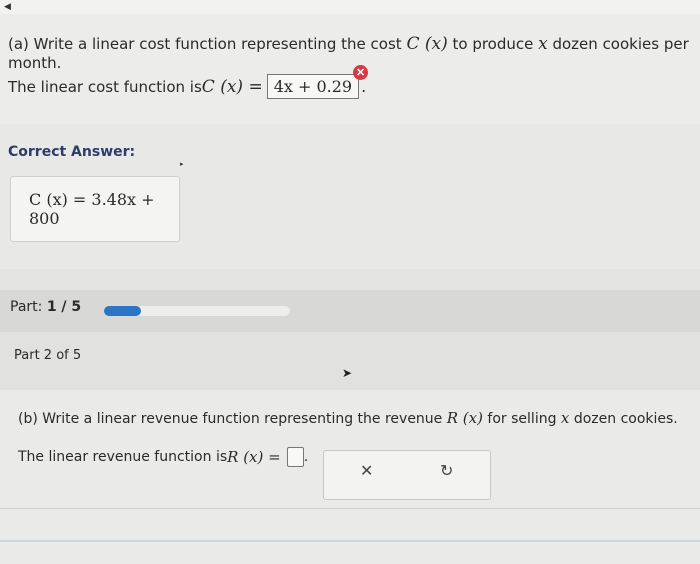 The height and width of the screenshot is (564, 700). Describe the element at coordinates (407, 475) in the screenshot. I see `answer-actions: ✕ ↻` at that location.